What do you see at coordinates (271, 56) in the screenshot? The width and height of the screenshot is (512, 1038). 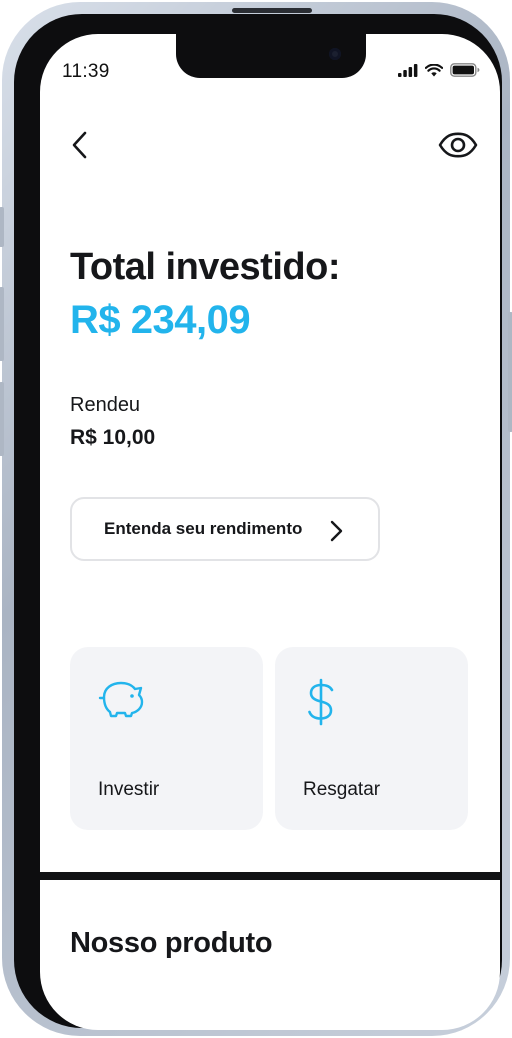 I see `notch` at bounding box center [271, 56].